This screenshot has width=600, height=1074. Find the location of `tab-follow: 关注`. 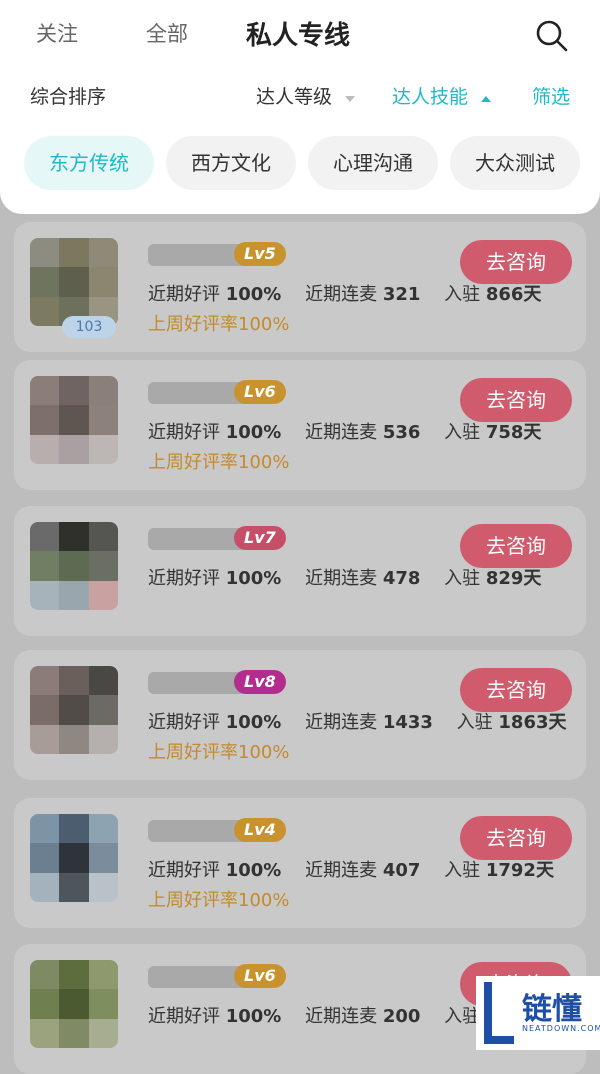

tab-follow: 关注 is located at coordinates (57, 33).